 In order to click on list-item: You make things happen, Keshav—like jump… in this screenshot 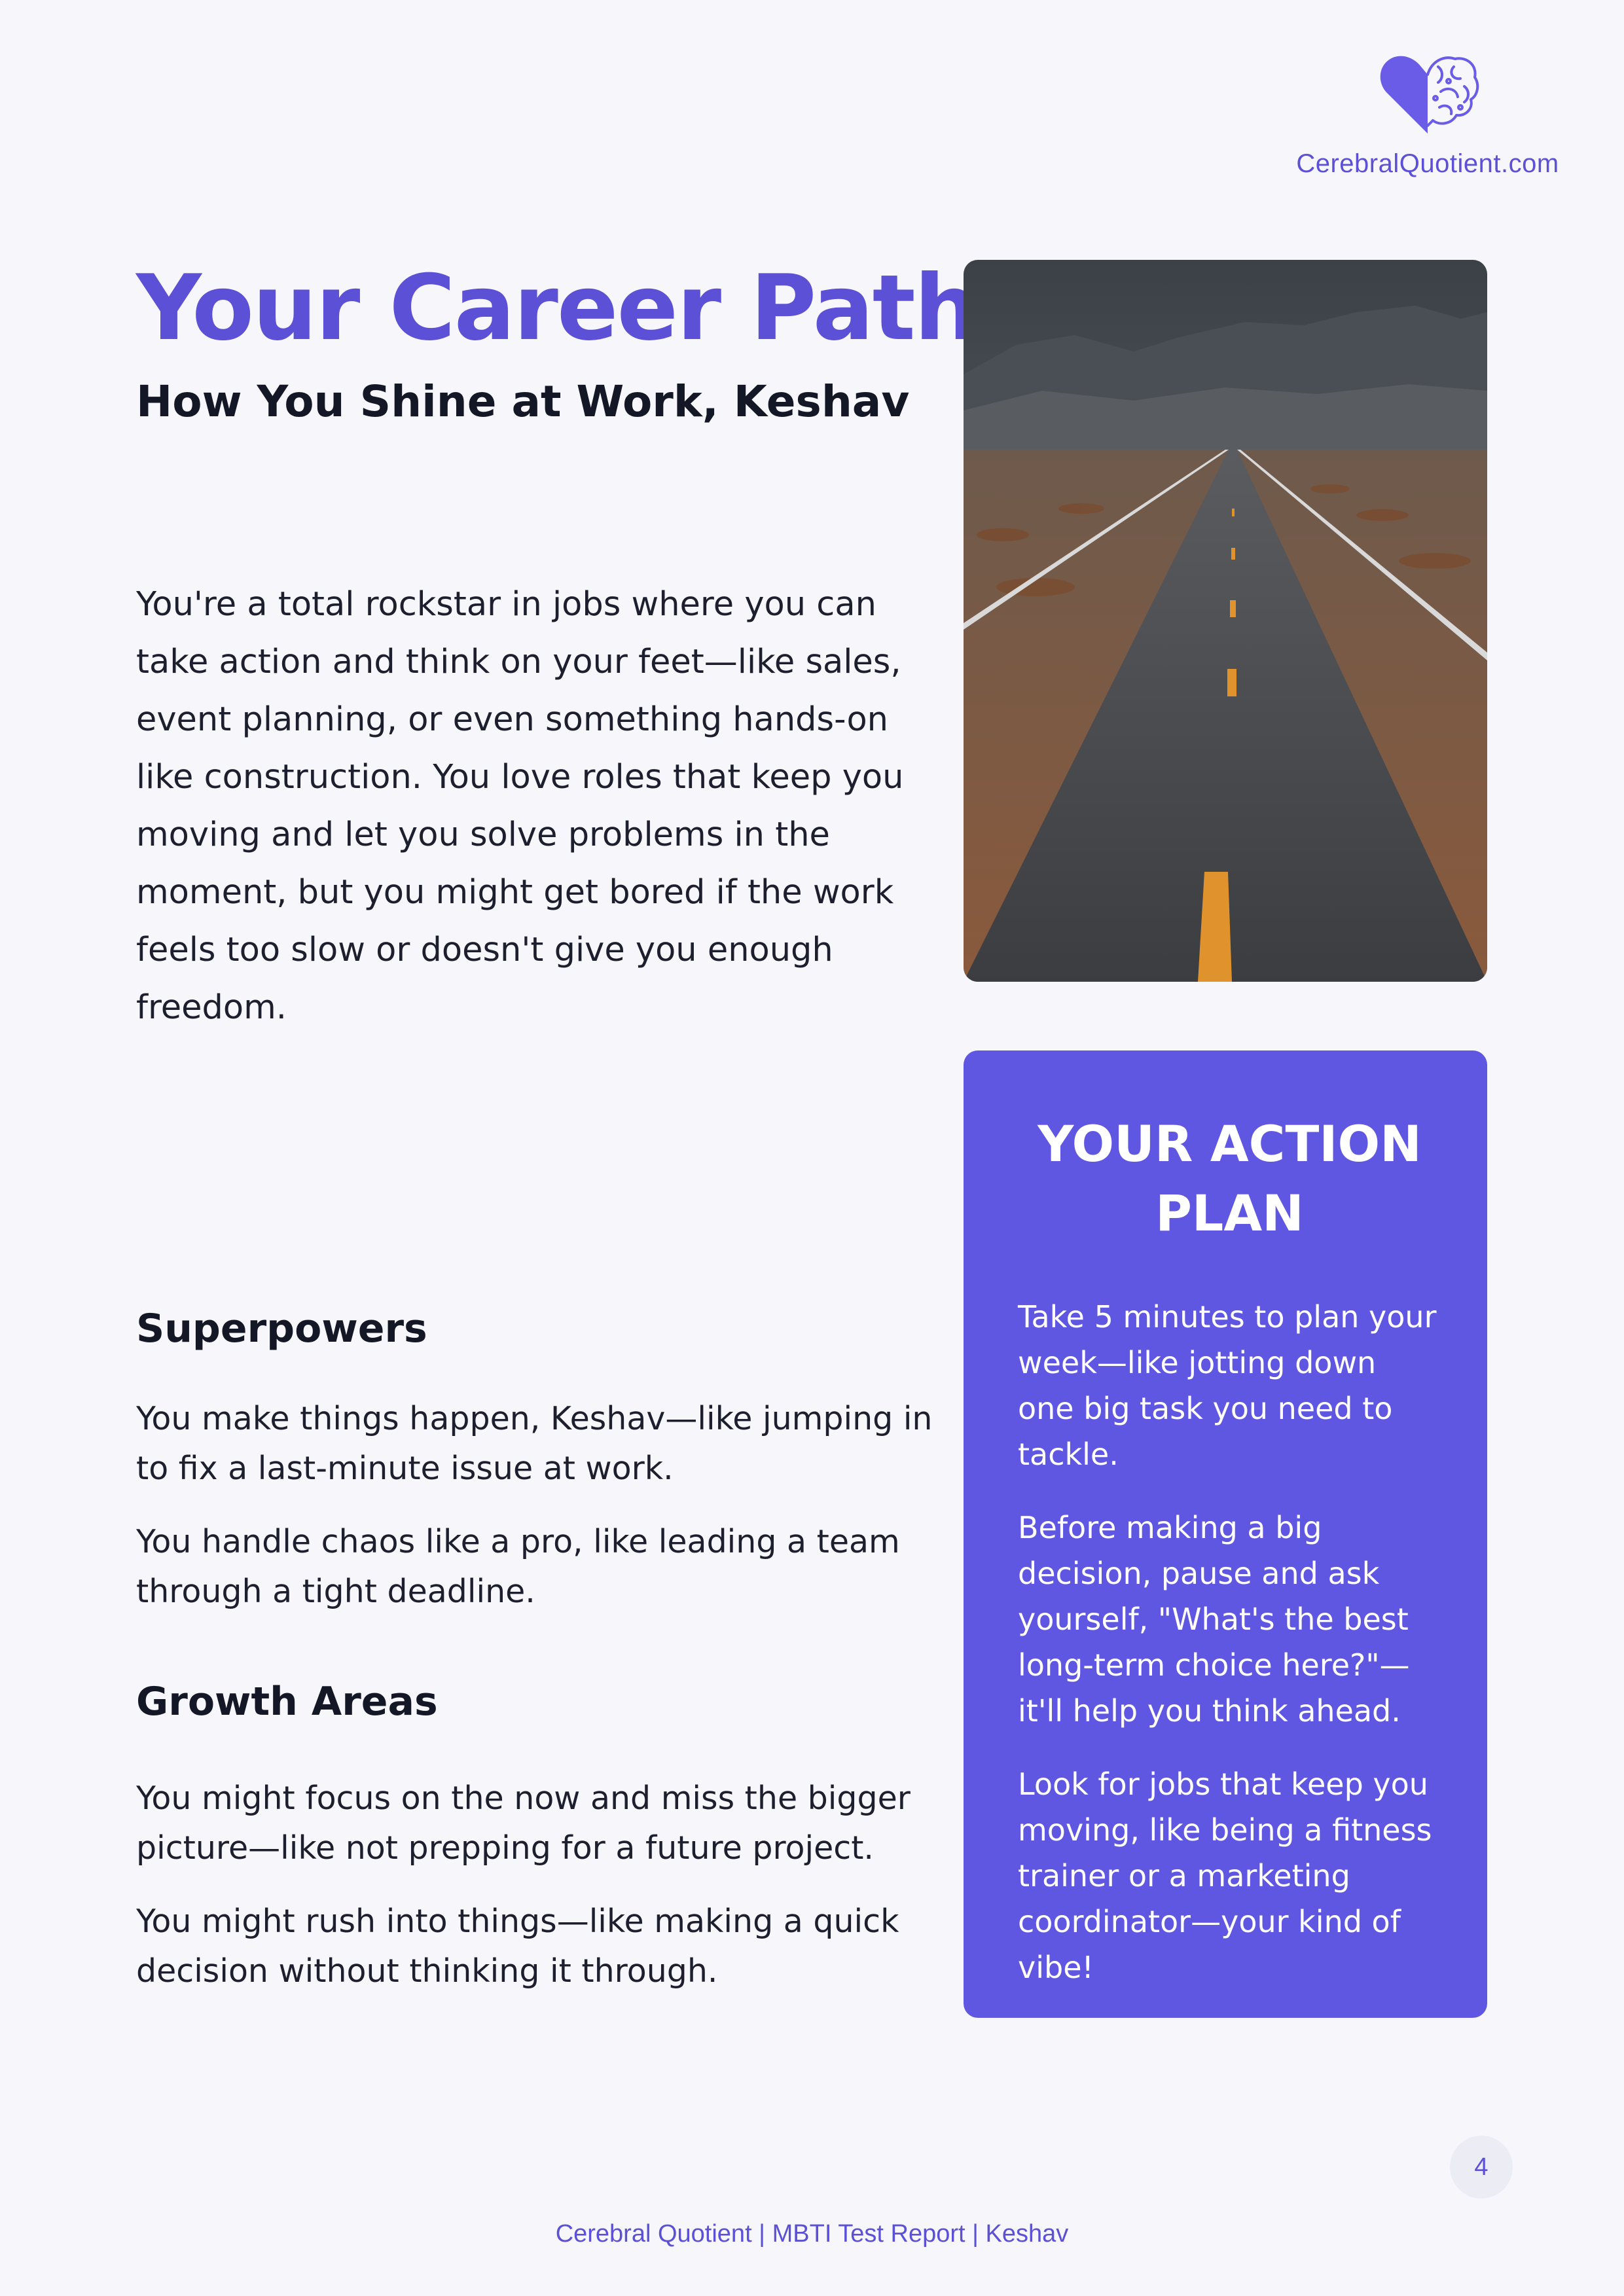, I will do `click(534, 1443)`.